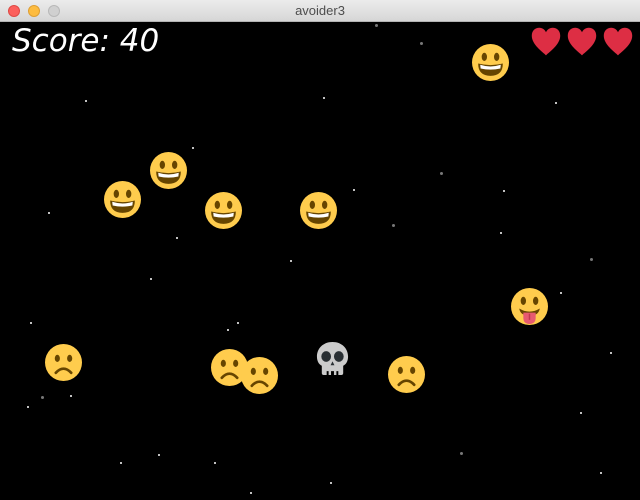 The height and width of the screenshot is (500, 640). I want to click on lives-display, so click(583, 43).